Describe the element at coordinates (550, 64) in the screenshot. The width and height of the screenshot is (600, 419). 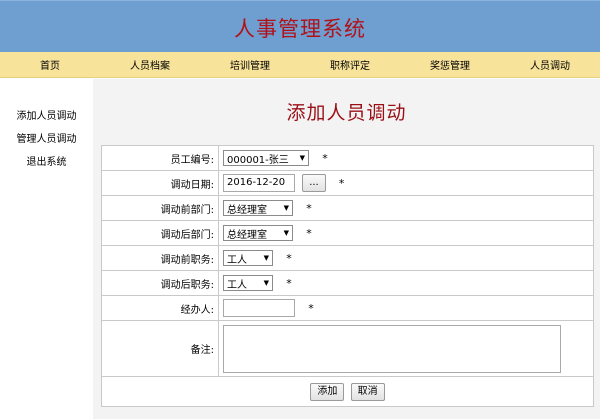
I see `nav-item-transfers: 人员调动` at that location.